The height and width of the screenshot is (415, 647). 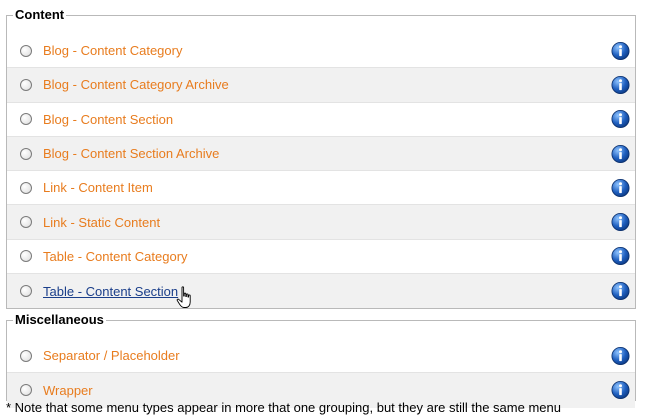 What do you see at coordinates (26, 50) in the screenshot?
I see `radio-blog-content-category` at bounding box center [26, 50].